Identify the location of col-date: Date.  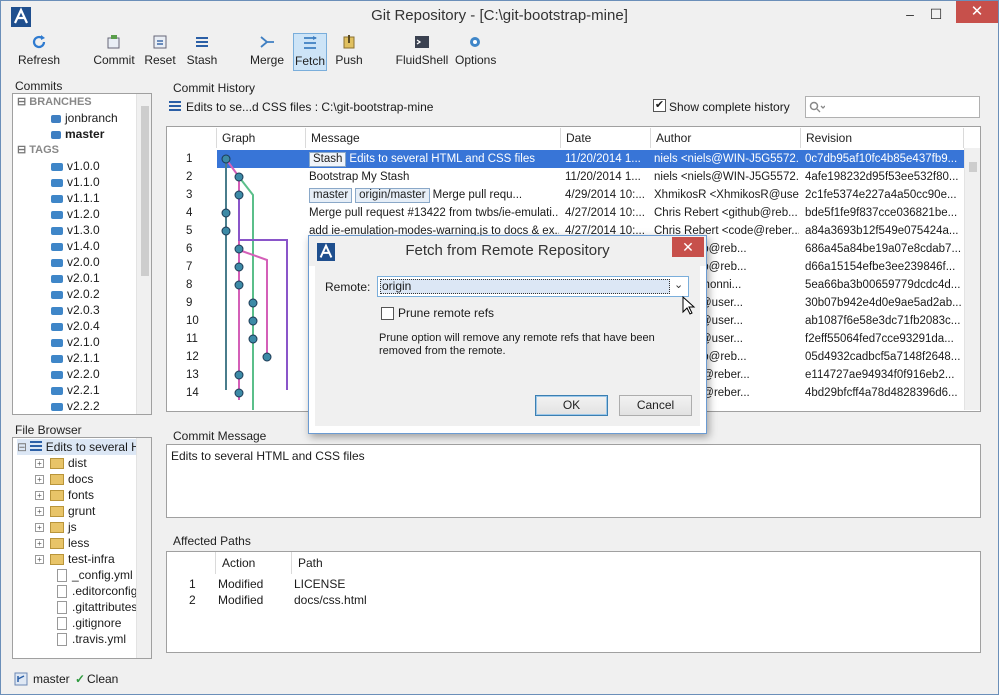
(606, 138).